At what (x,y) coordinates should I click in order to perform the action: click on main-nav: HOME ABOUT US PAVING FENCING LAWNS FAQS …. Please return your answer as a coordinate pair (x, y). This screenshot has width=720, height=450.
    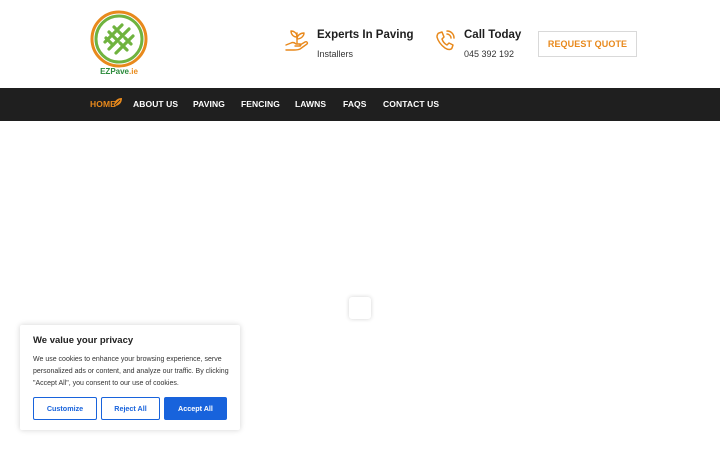
    Looking at the image, I should click on (360, 104).